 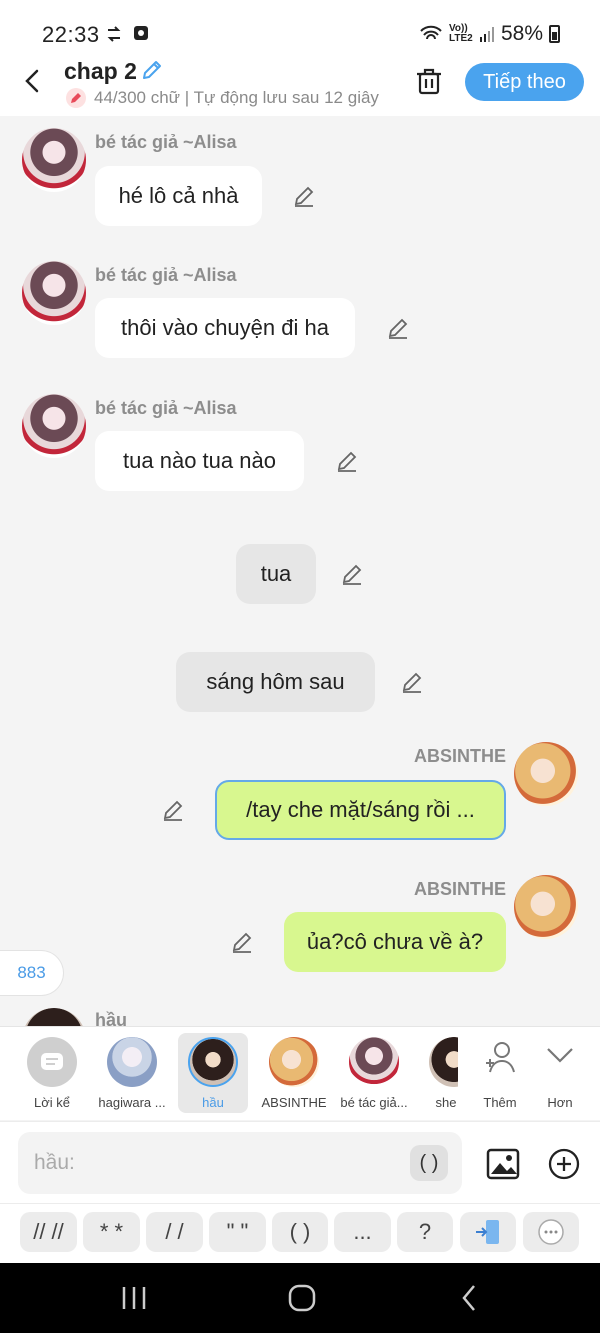 What do you see at coordinates (276, 574) in the screenshot?
I see `narration-bubble: tua` at bounding box center [276, 574].